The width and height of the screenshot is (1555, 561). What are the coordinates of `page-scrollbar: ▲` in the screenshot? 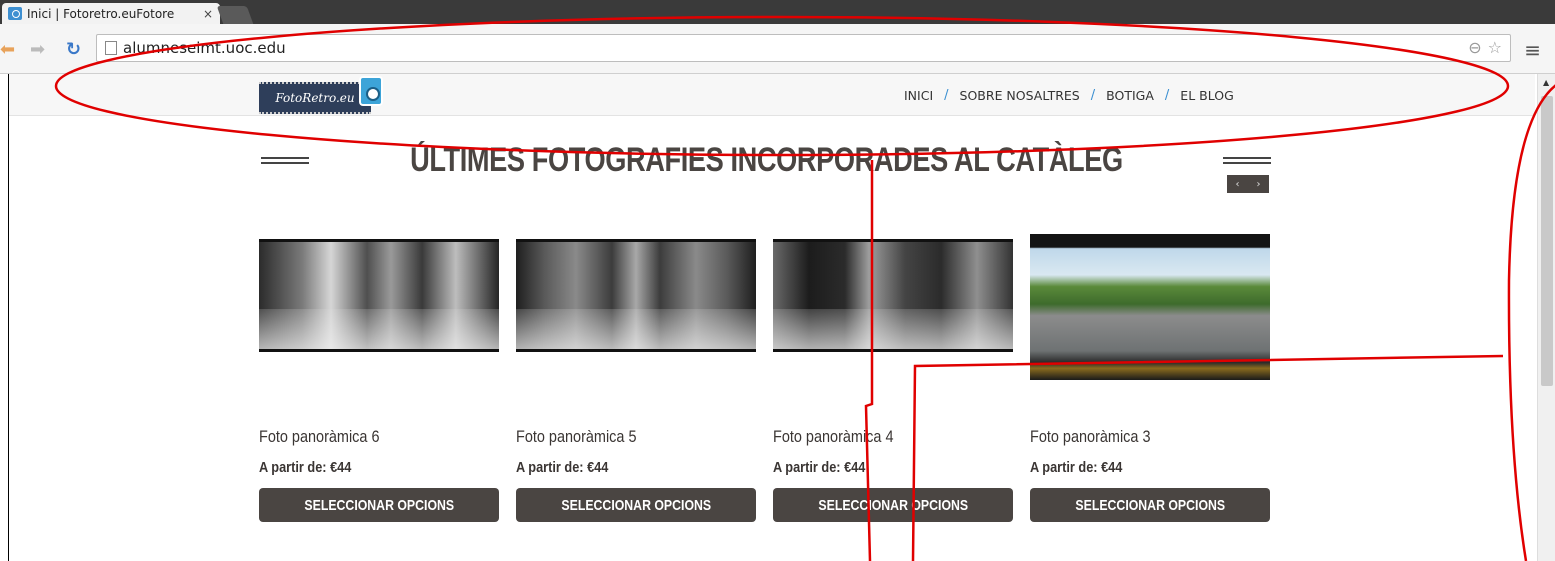 It's located at (1546, 317).